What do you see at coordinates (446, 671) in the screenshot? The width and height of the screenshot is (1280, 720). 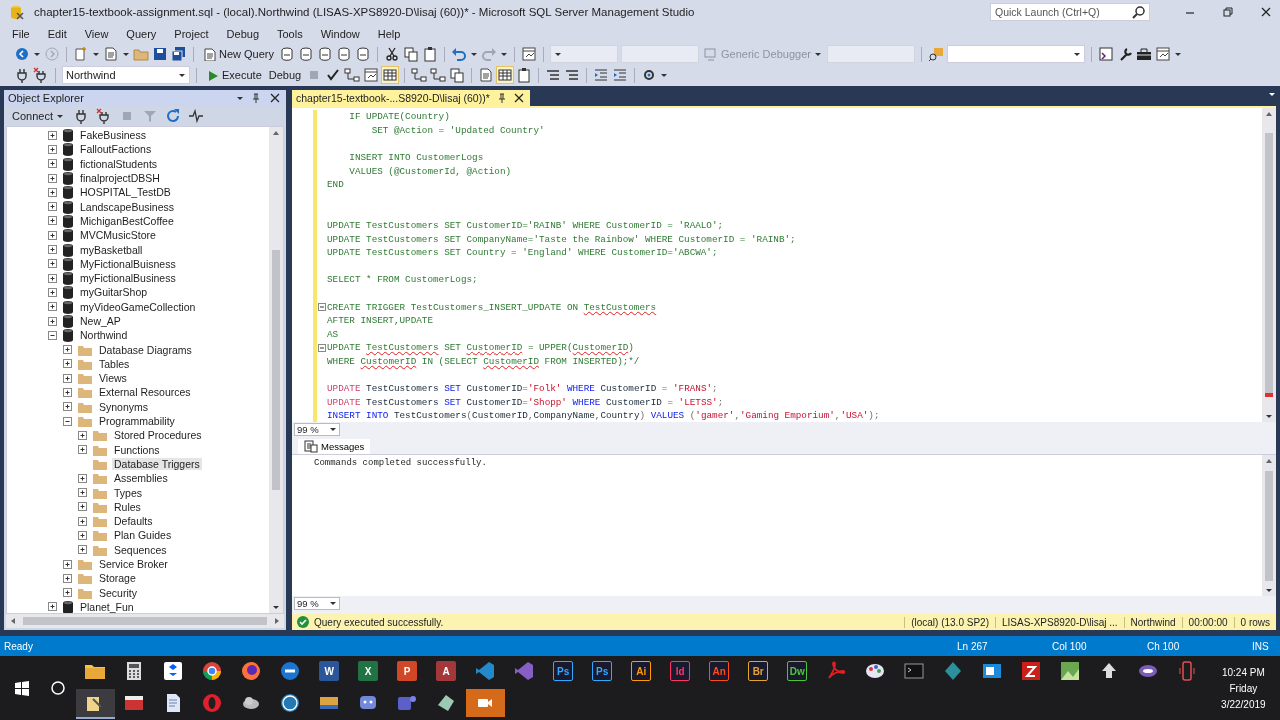 I see `app-icon: A` at bounding box center [446, 671].